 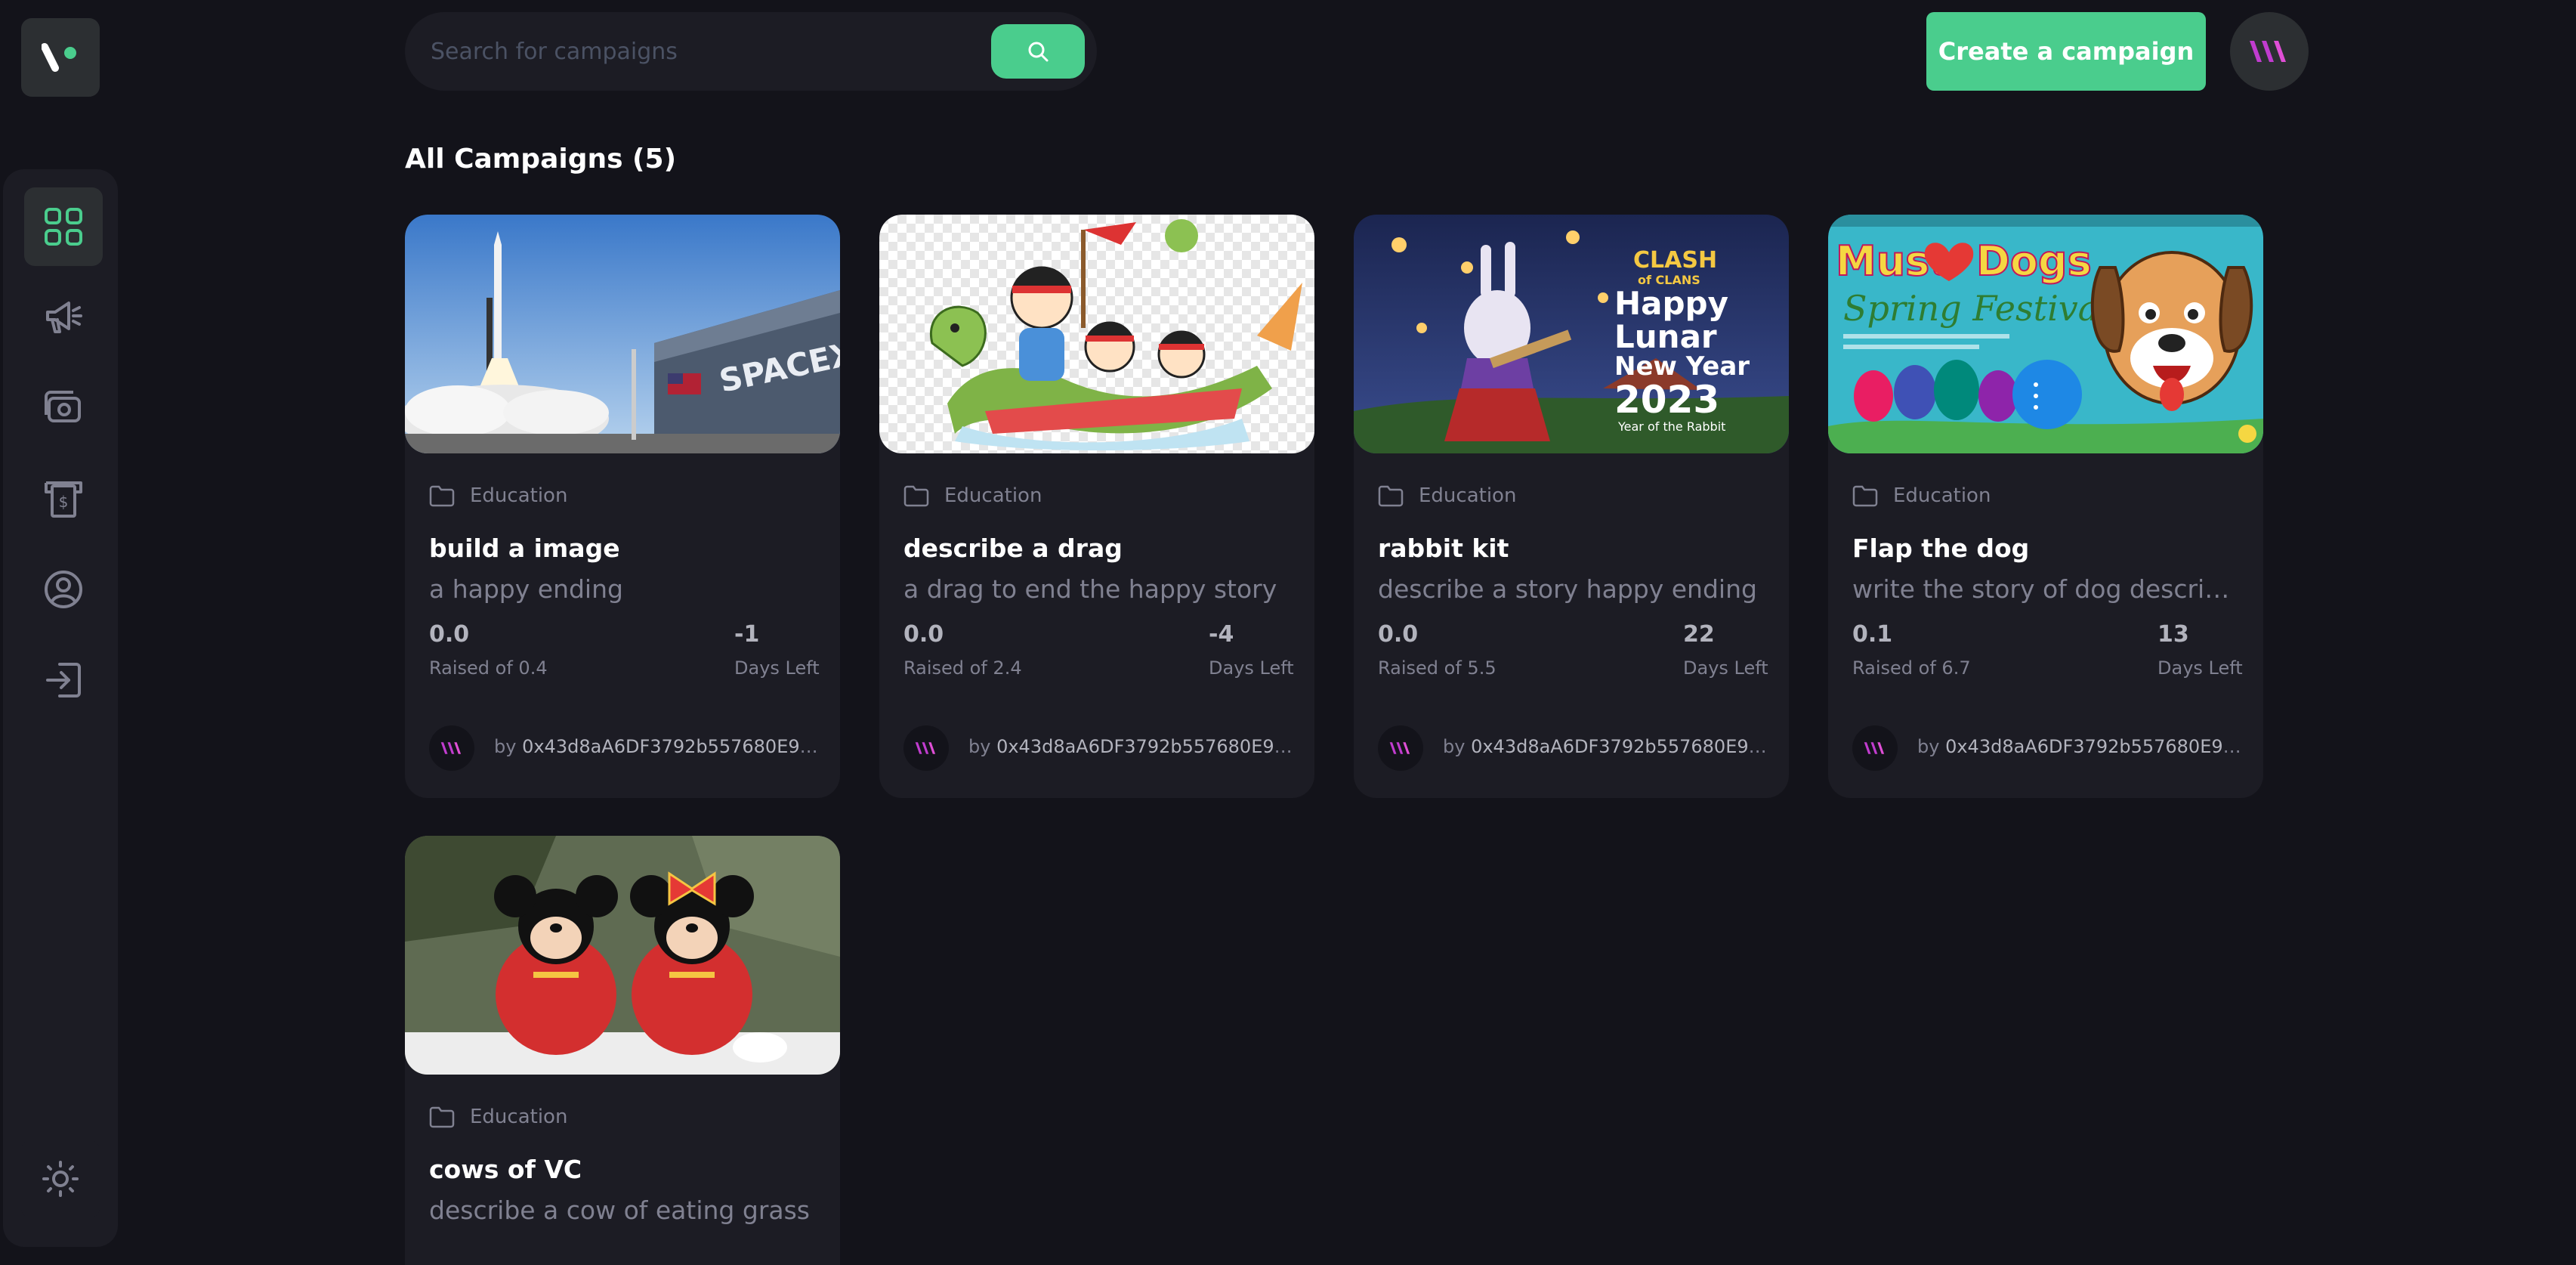 What do you see at coordinates (962, 668) in the screenshot?
I see `target-label: Raised of 2.4` at bounding box center [962, 668].